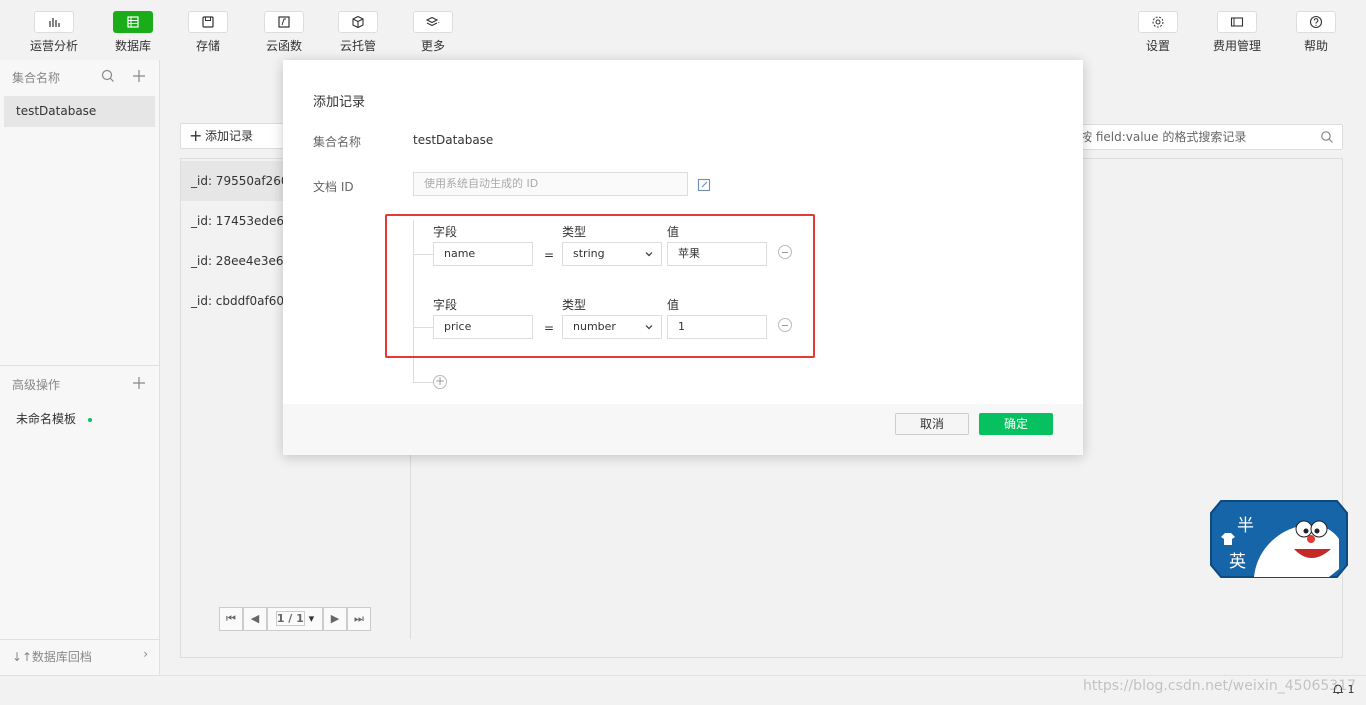  What do you see at coordinates (284, 22) in the screenshot?
I see `function-icon` at bounding box center [284, 22].